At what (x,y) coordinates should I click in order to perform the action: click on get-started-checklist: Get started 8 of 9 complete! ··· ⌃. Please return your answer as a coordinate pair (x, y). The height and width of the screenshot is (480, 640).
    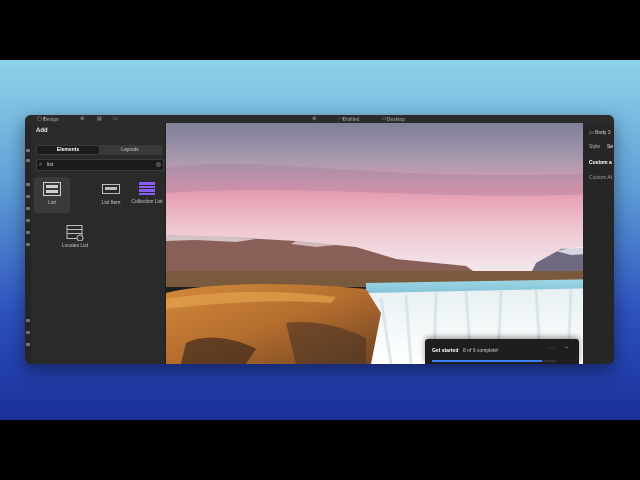
    Looking at the image, I should click on (502, 351).